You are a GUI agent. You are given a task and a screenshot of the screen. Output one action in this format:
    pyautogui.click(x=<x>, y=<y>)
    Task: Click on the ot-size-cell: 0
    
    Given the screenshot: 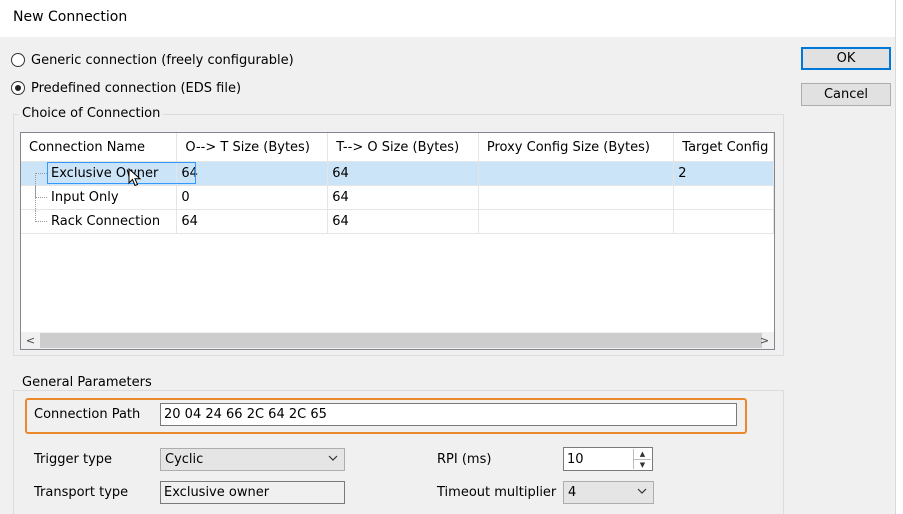 What is the action you would take?
    pyautogui.click(x=252, y=197)
    